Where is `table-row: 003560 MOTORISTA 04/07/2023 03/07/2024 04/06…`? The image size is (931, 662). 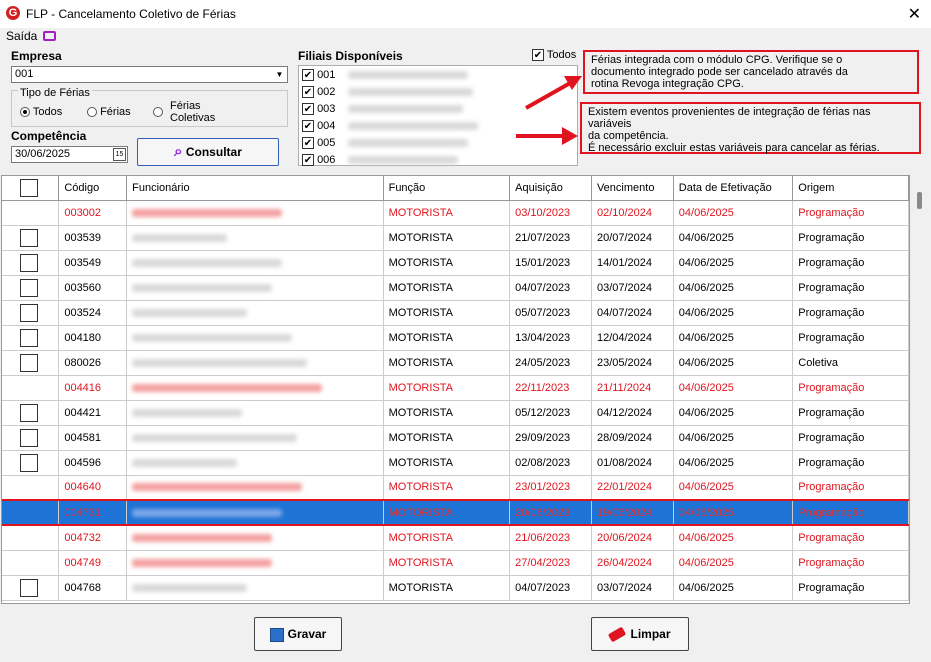
table-row: 003560 MOTORISTA 04/07/2023 03/07/2024 04/06… is located at coordinates (455, 288).